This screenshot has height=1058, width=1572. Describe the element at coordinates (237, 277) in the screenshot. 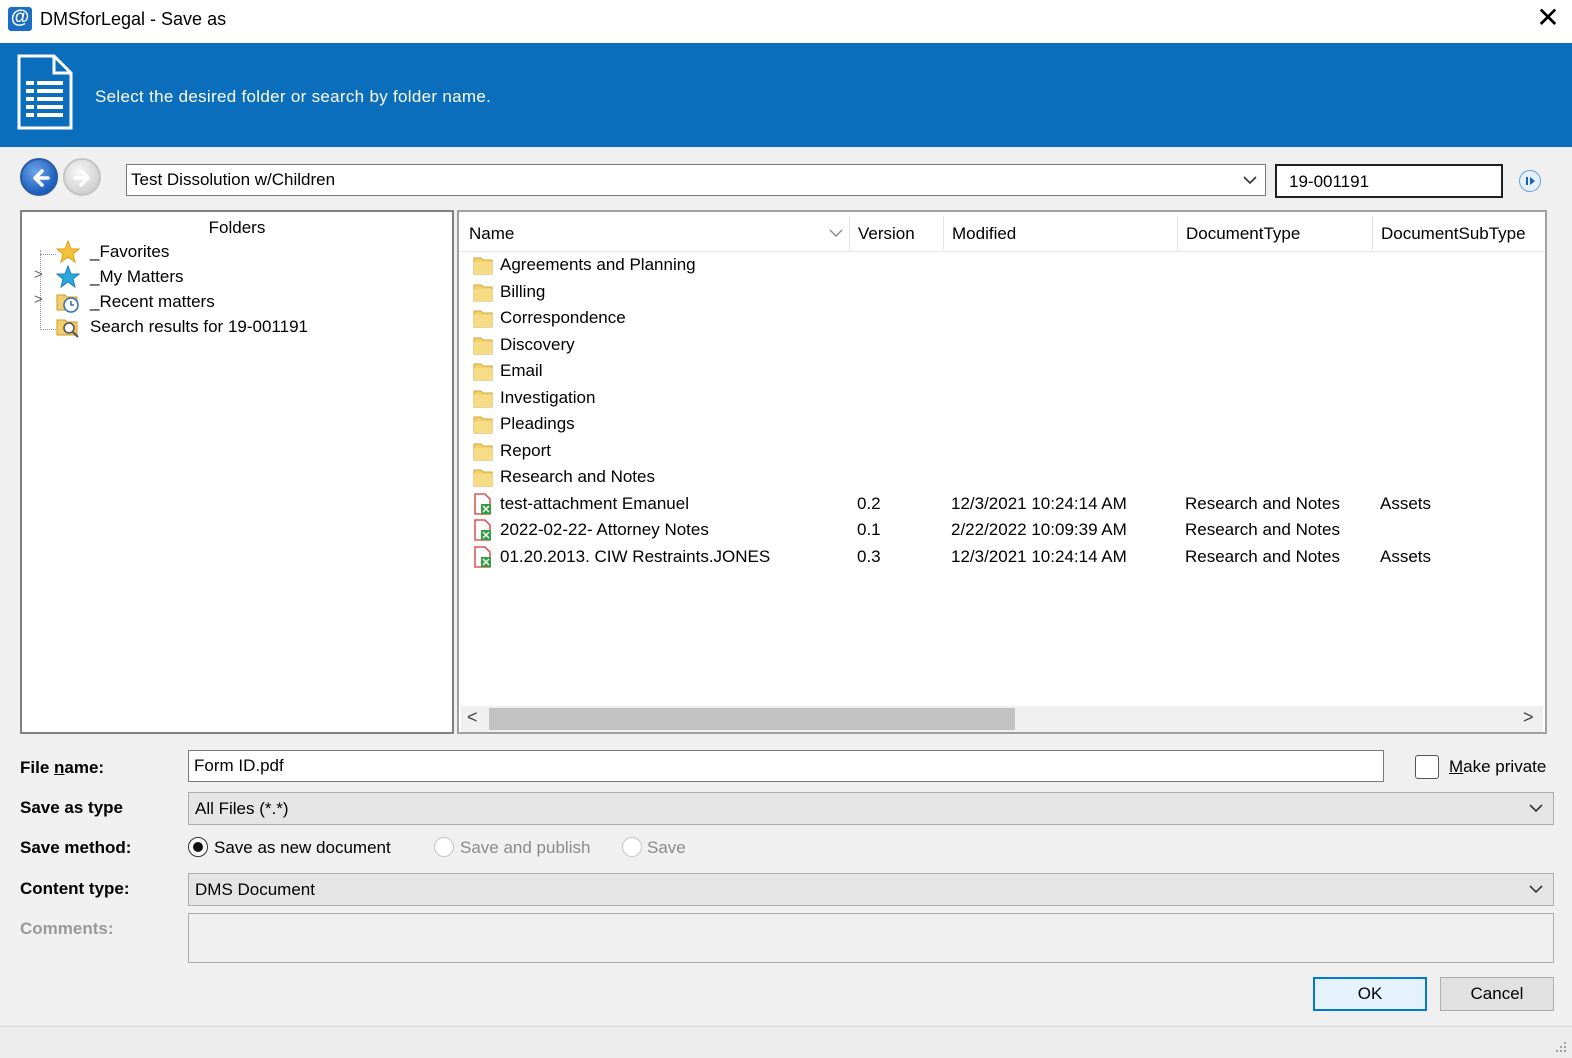

I see `tree-item-my-matters: > _My Matters` at that location.